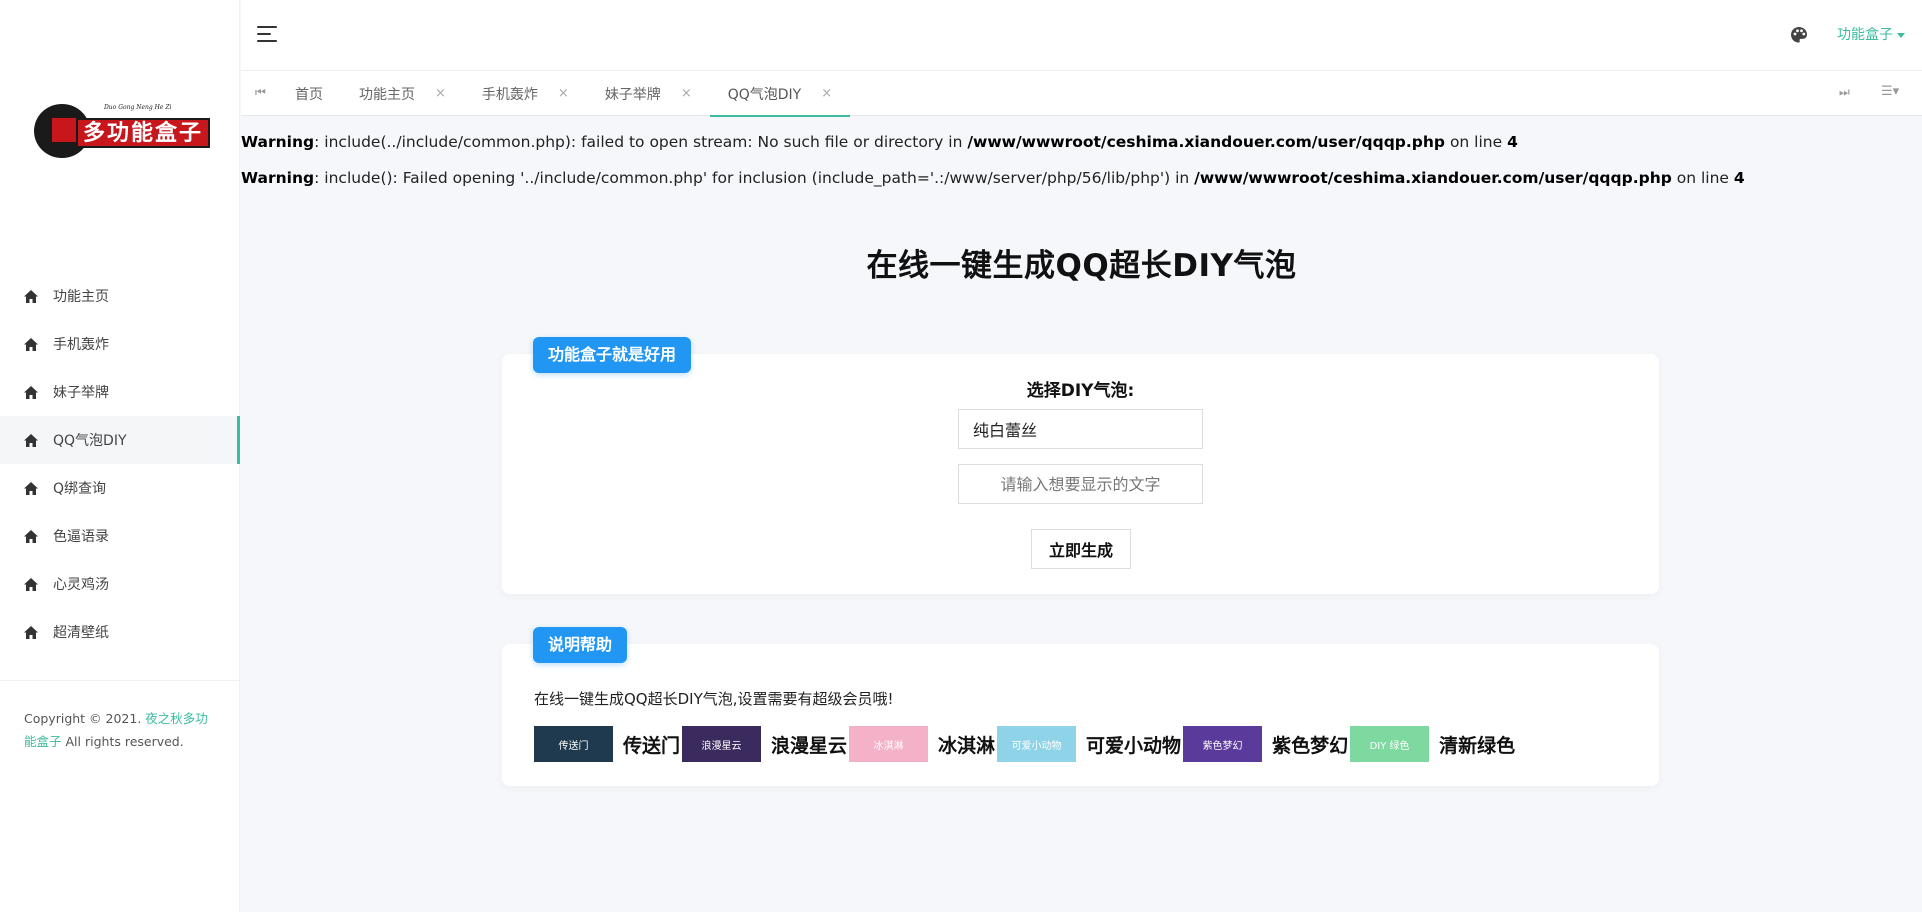  Describe the element at coordinates (387, 94) in the screenshot. I see `tab-label: 功能主页` at that location.